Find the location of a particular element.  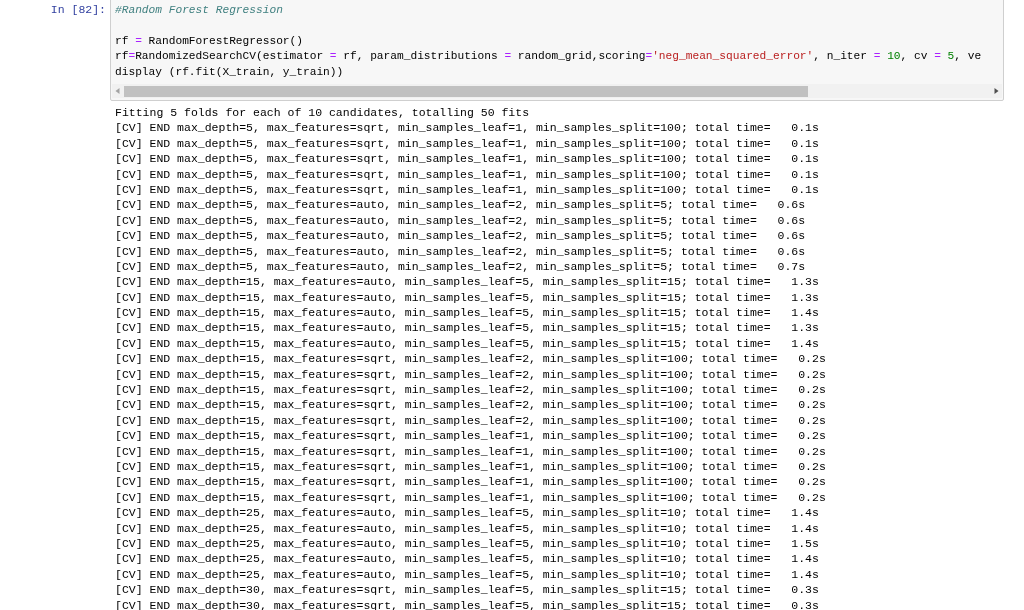

output-line: [CV] END max_depth=5, max_features=auto, min_samples_leaf=2, min_samples_split=5; total time= 0.7s is located at coordinates (460, 266).